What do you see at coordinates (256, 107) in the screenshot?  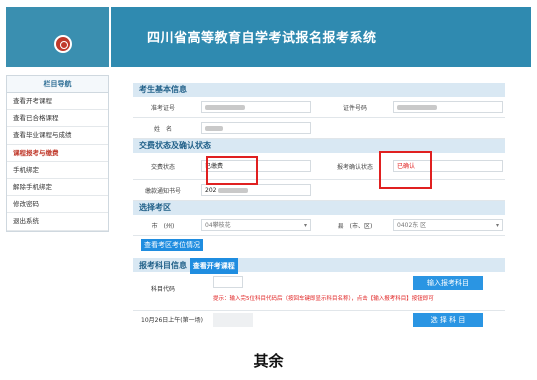 I see `exam-id-field` at bounding box center [256, 107].